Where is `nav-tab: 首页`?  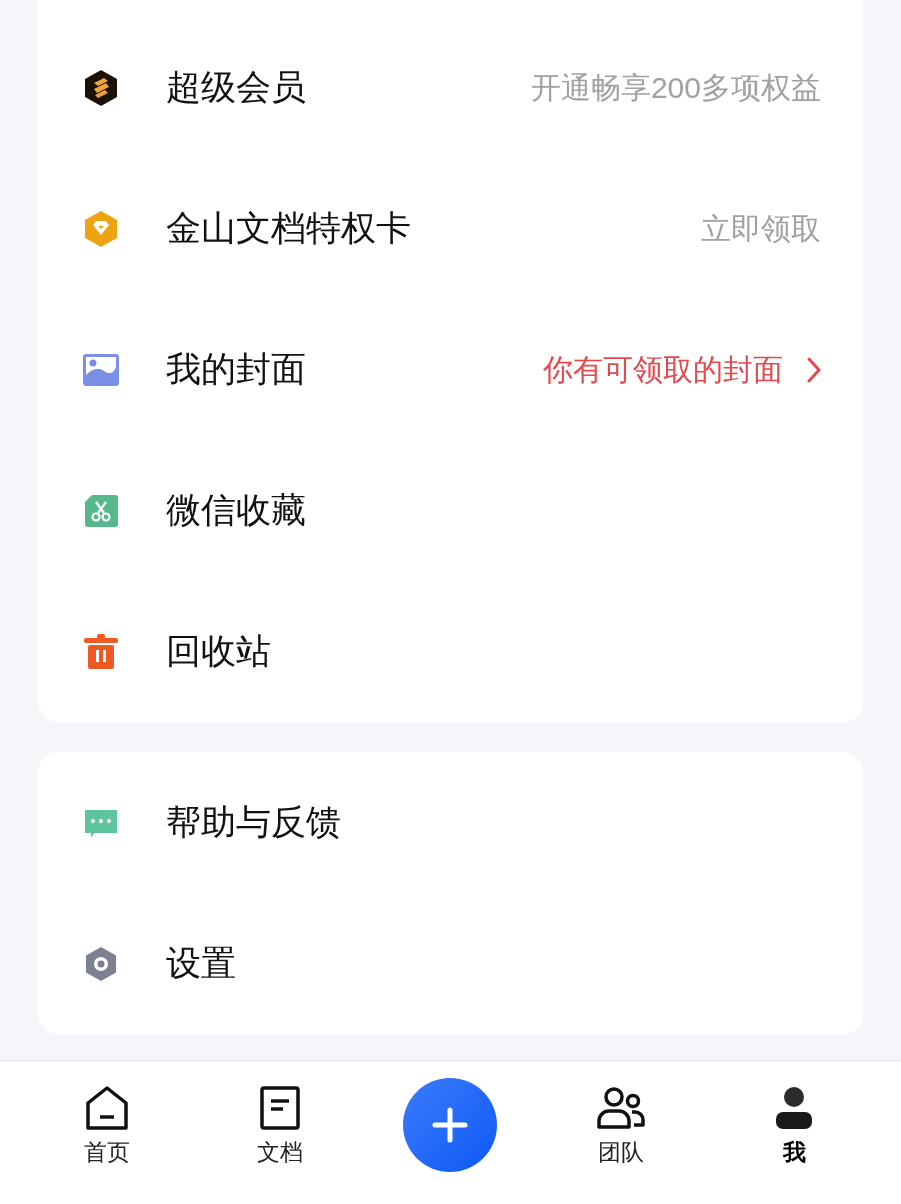
nav-tab: 首页 is located at coordinates (106, 1115).